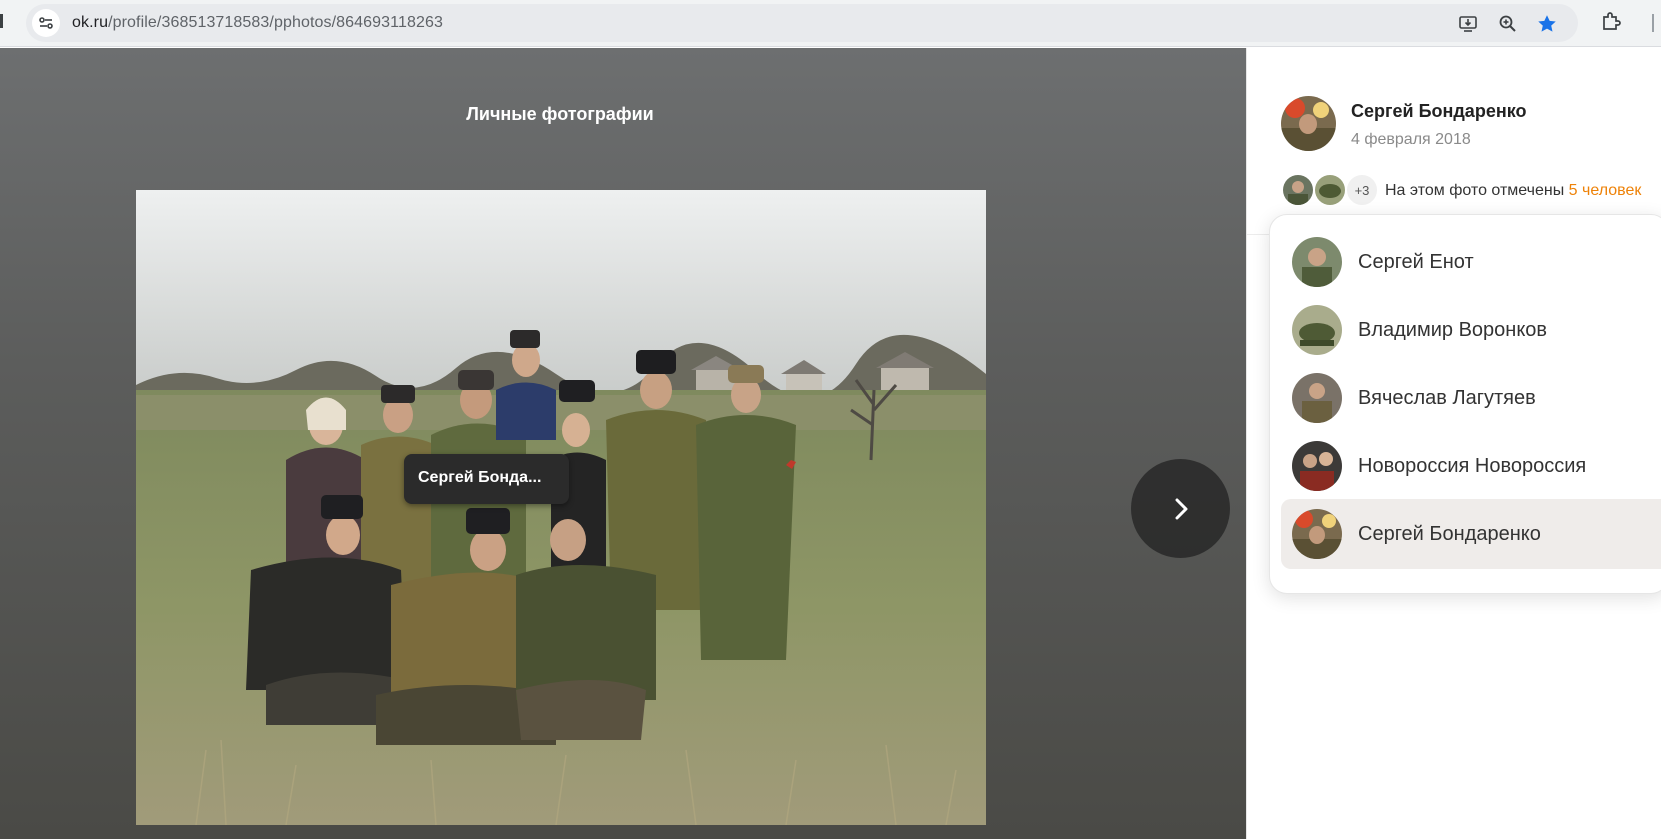 This screenshot has width=1661, height=839. I want to click on tagged-person-item: Владимир Воронков, so click(1471, 330).